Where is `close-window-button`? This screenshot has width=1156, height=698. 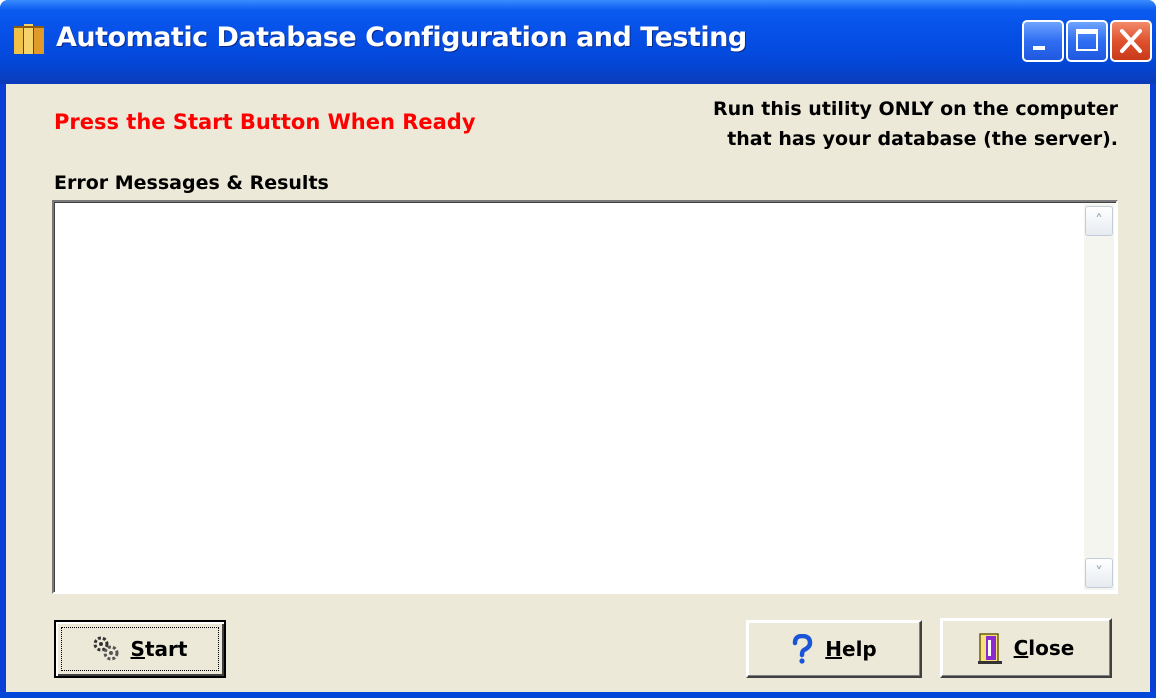 close-window-button is located at coordinates (1131, 41).